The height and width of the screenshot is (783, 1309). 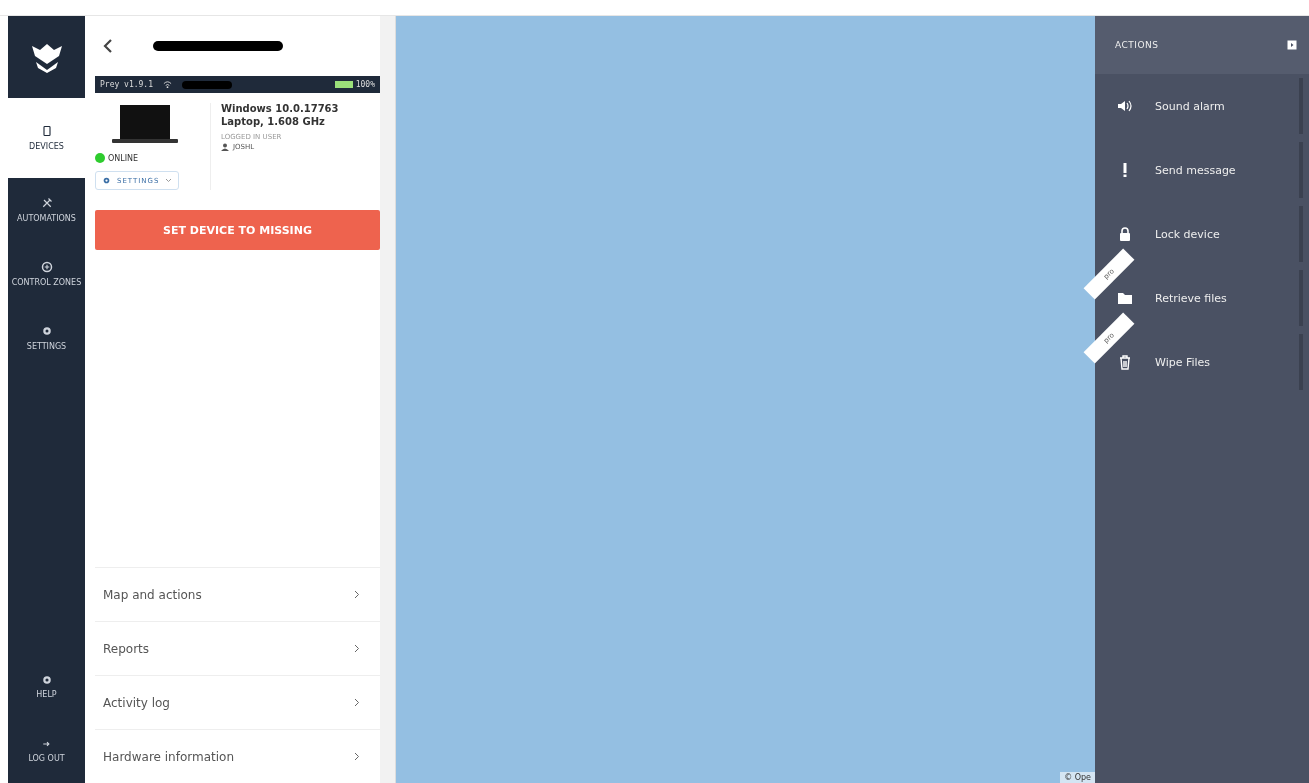 I want to click on speaker-icon, so click(x=1125, y=106).